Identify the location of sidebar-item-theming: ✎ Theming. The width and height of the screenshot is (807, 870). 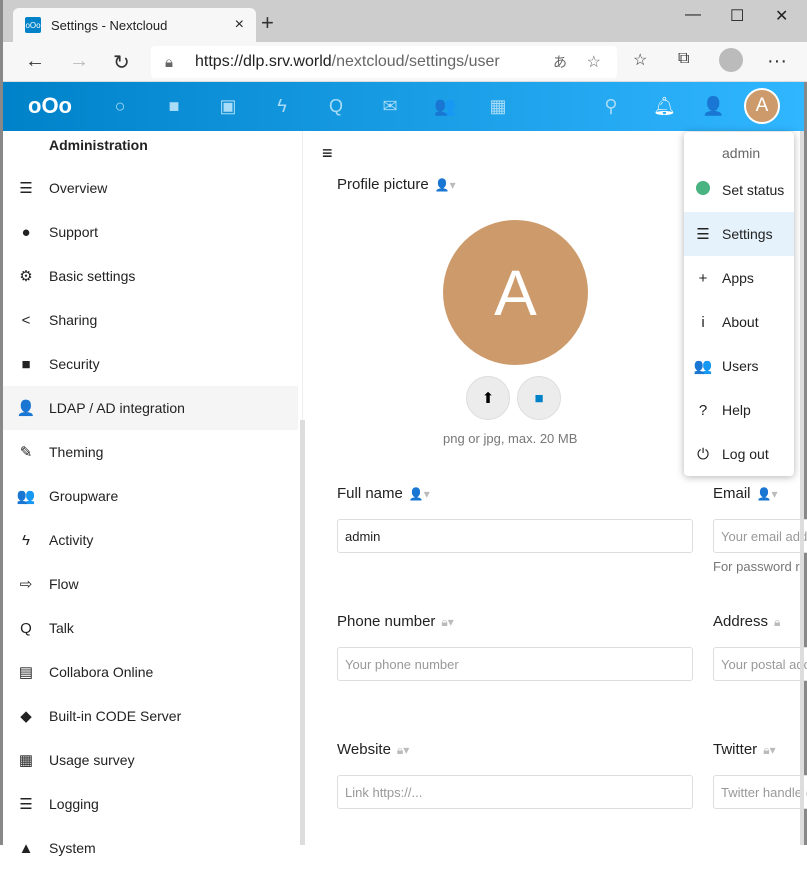
(150, 452).